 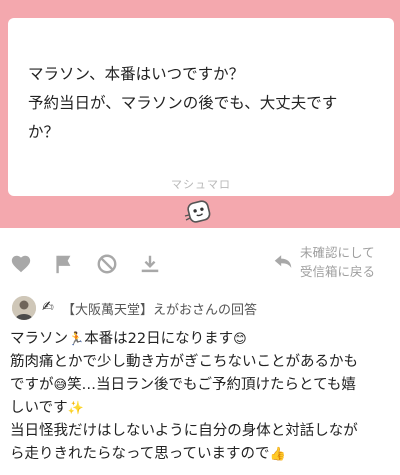 What do you see at coordinates (183, 103) in the screenshot?
I see `question-line: 予約当日が、マラソンの後でも、大丈夫です` at bounding box center [183, 103].